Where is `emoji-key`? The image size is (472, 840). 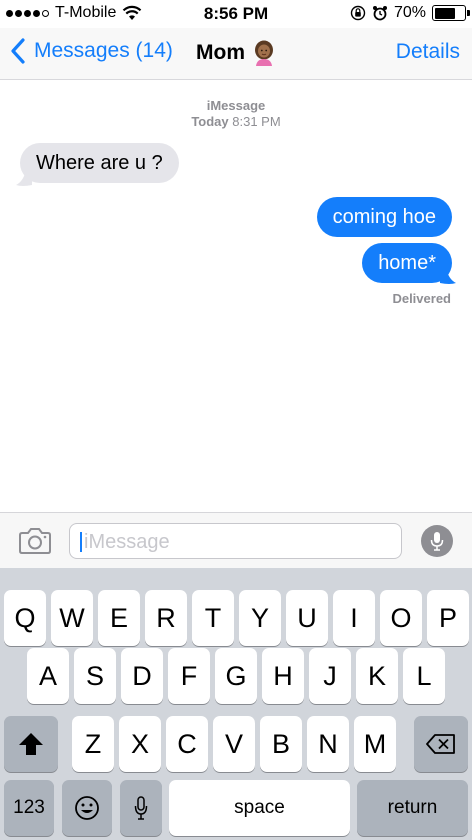 emoji-key is located at coordinates (87, 808).